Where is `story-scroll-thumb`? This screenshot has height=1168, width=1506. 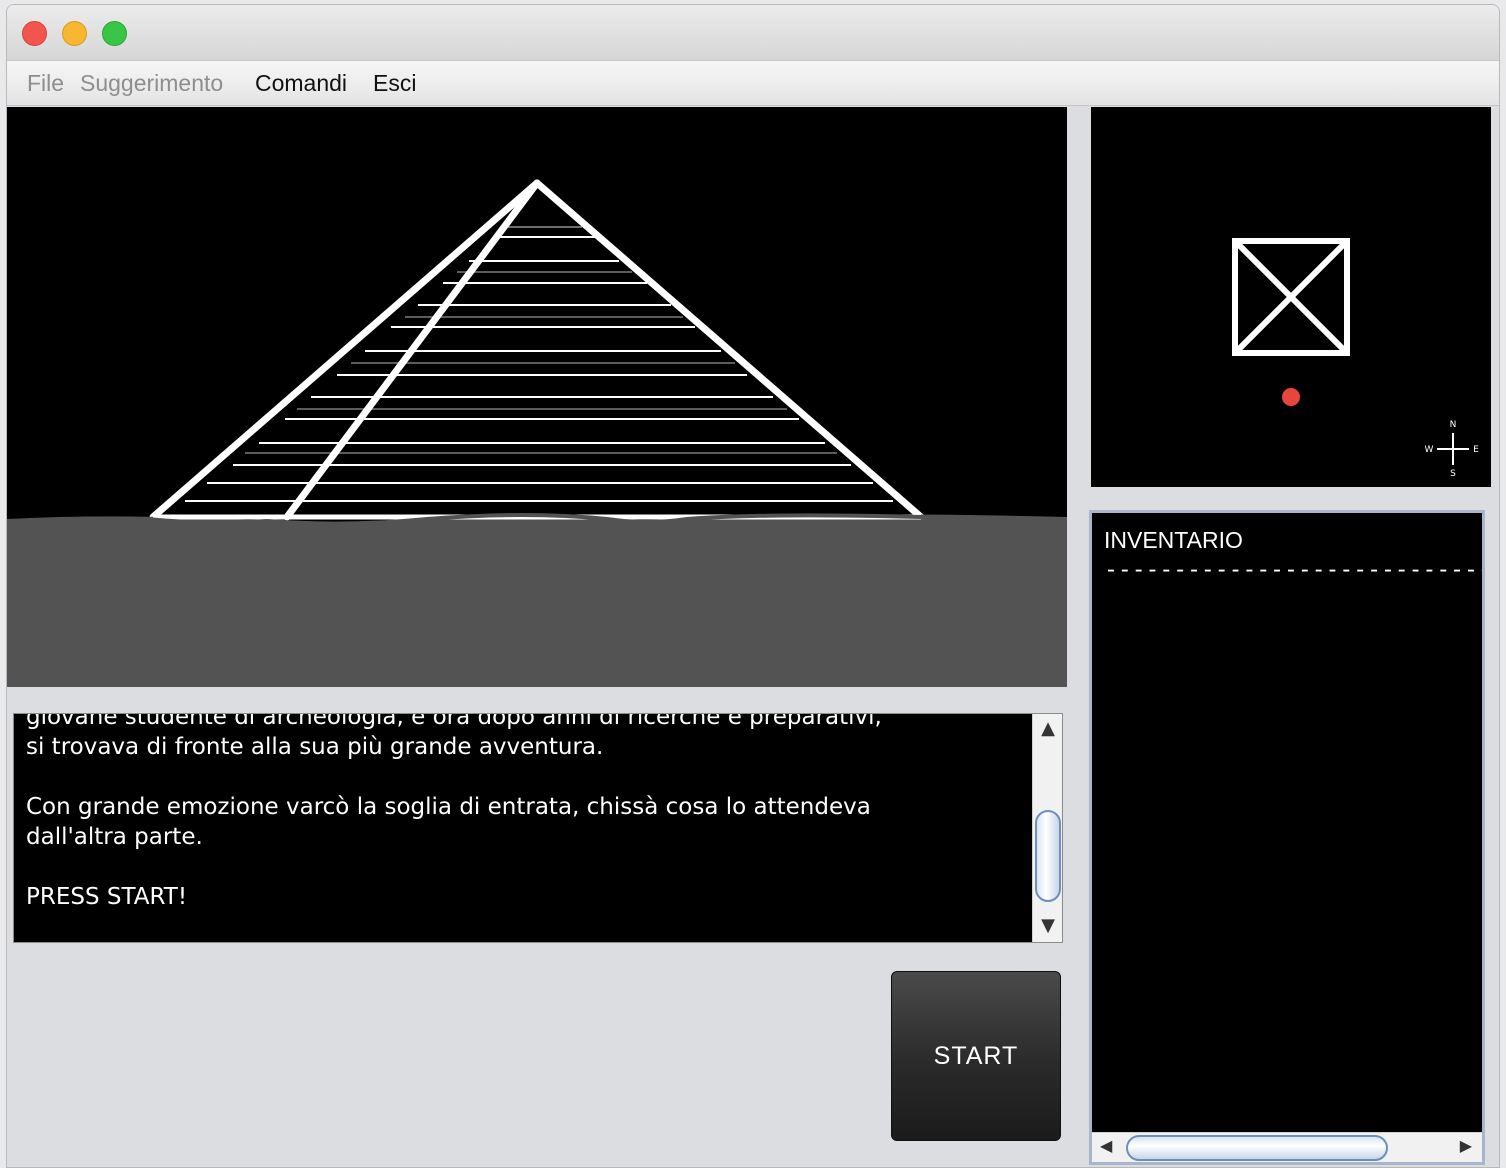
story-scroll-thumb is located at coordinates (1048, 856).